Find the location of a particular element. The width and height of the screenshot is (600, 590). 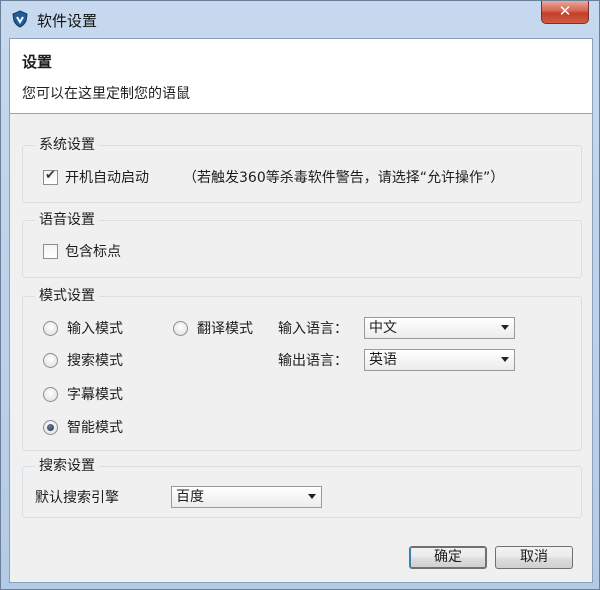

search-engine-label: 默认搜索引擎 is located at coordinates (77, 498).